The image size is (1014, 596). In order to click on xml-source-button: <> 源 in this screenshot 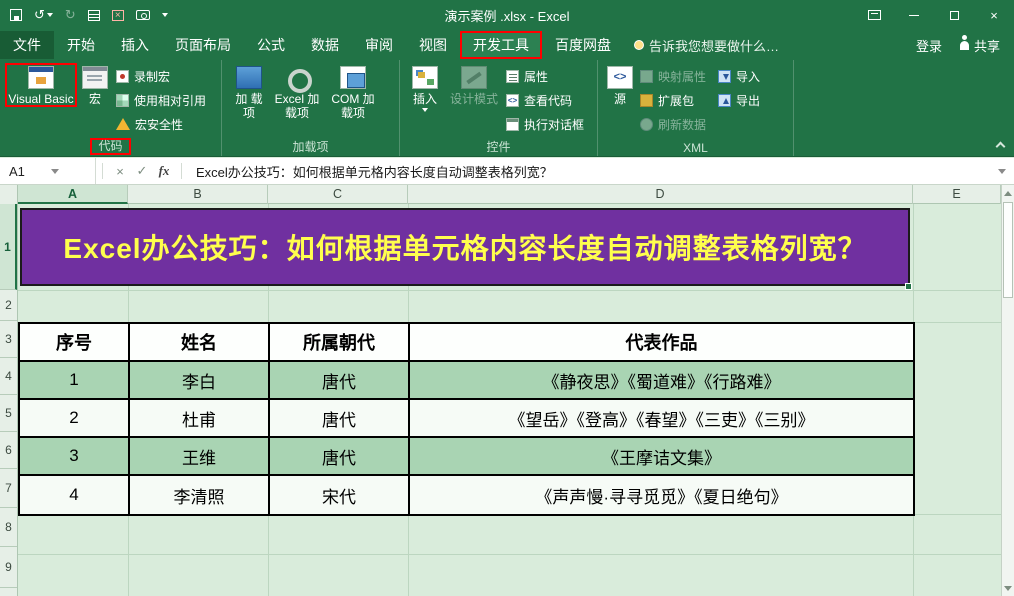, I will do `click(620, 85)`.